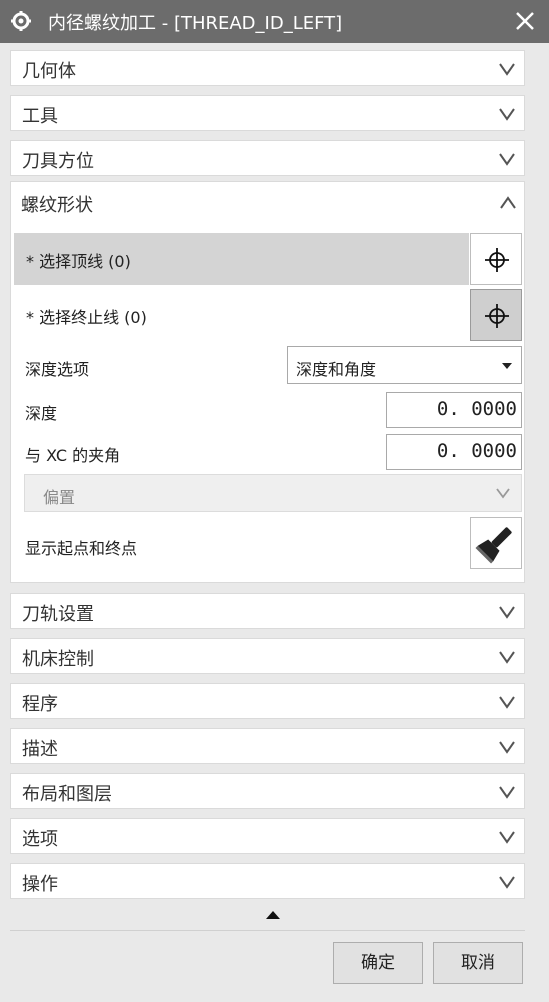 The image size is (549, 1002). What do you see at coordinates (58, 659) in the screenshot?
I see `section-label: 机床控制` at bounding box center [58, 659].